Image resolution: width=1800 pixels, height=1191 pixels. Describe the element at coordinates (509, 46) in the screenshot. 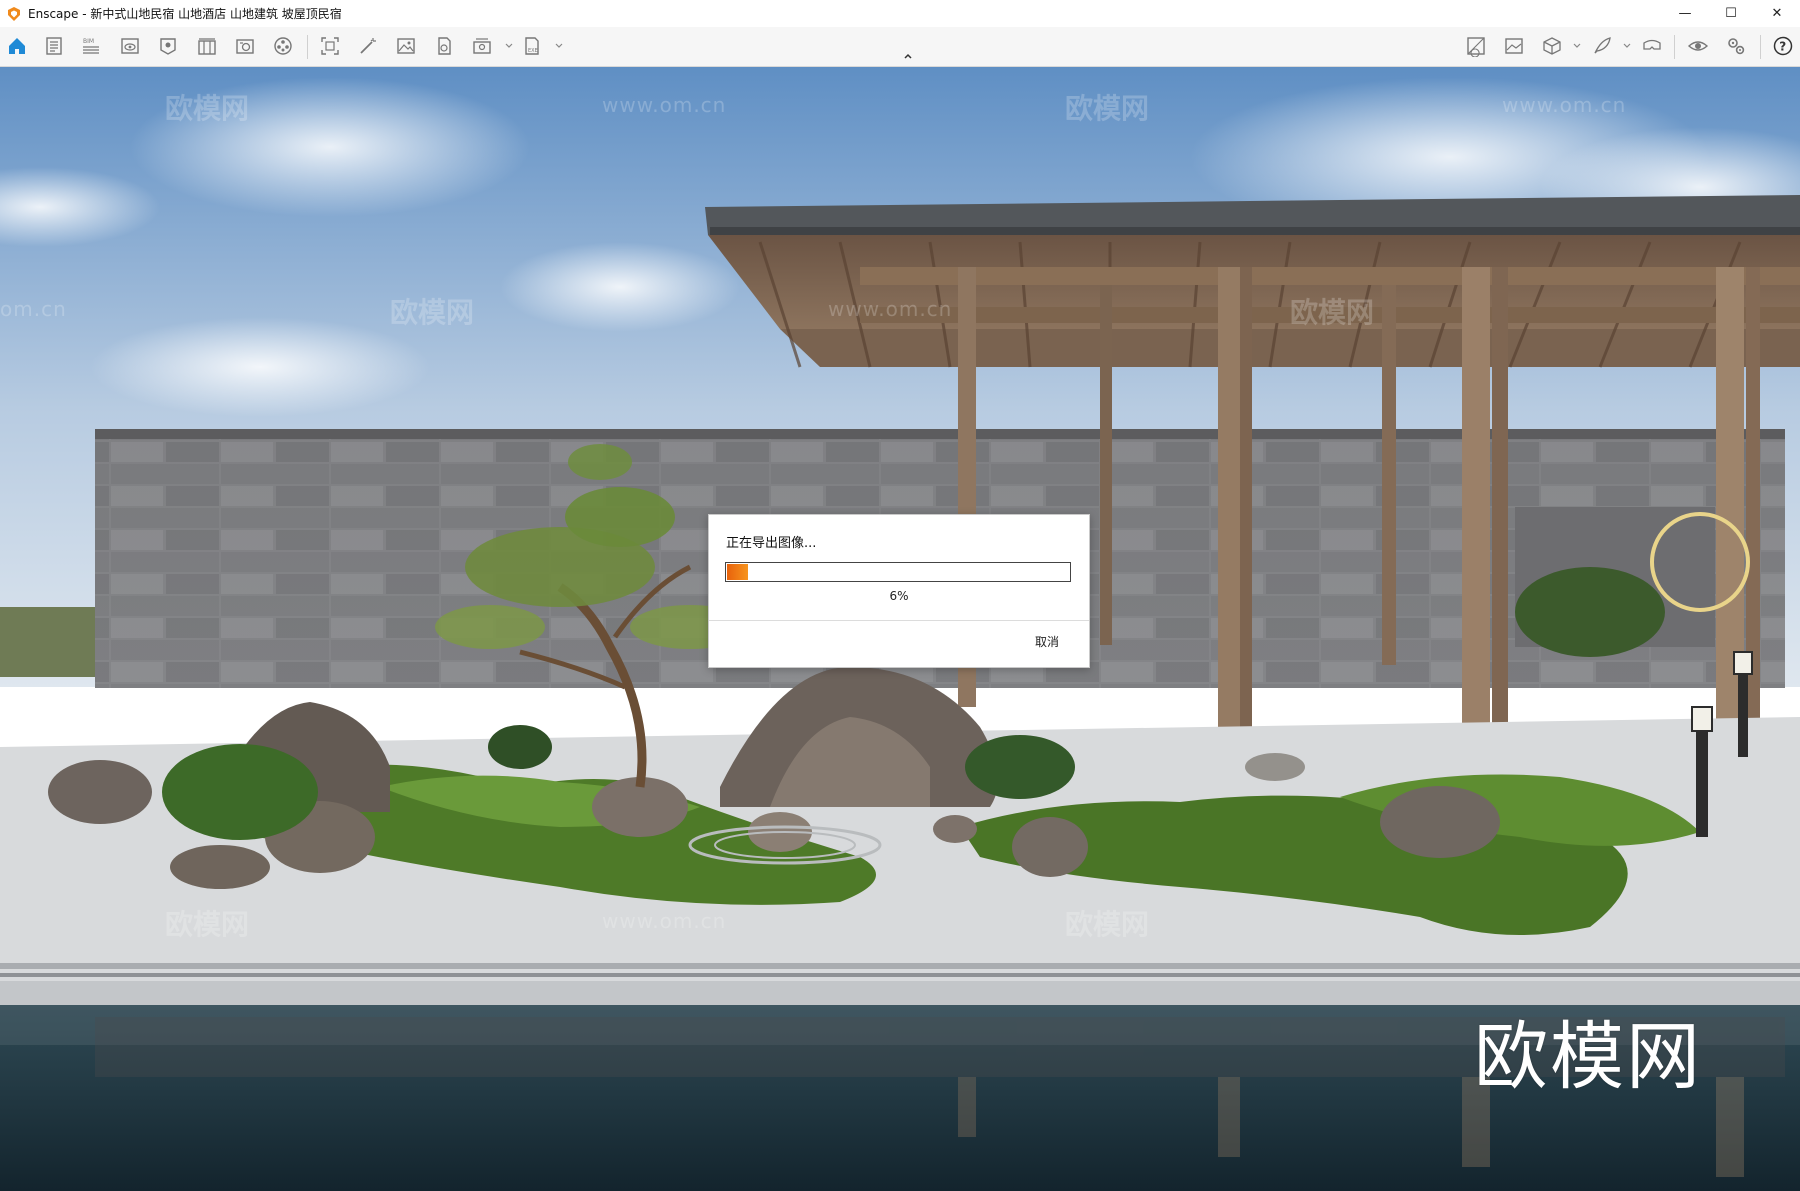

I see `batch-render-chevron-down-icon` at that location.